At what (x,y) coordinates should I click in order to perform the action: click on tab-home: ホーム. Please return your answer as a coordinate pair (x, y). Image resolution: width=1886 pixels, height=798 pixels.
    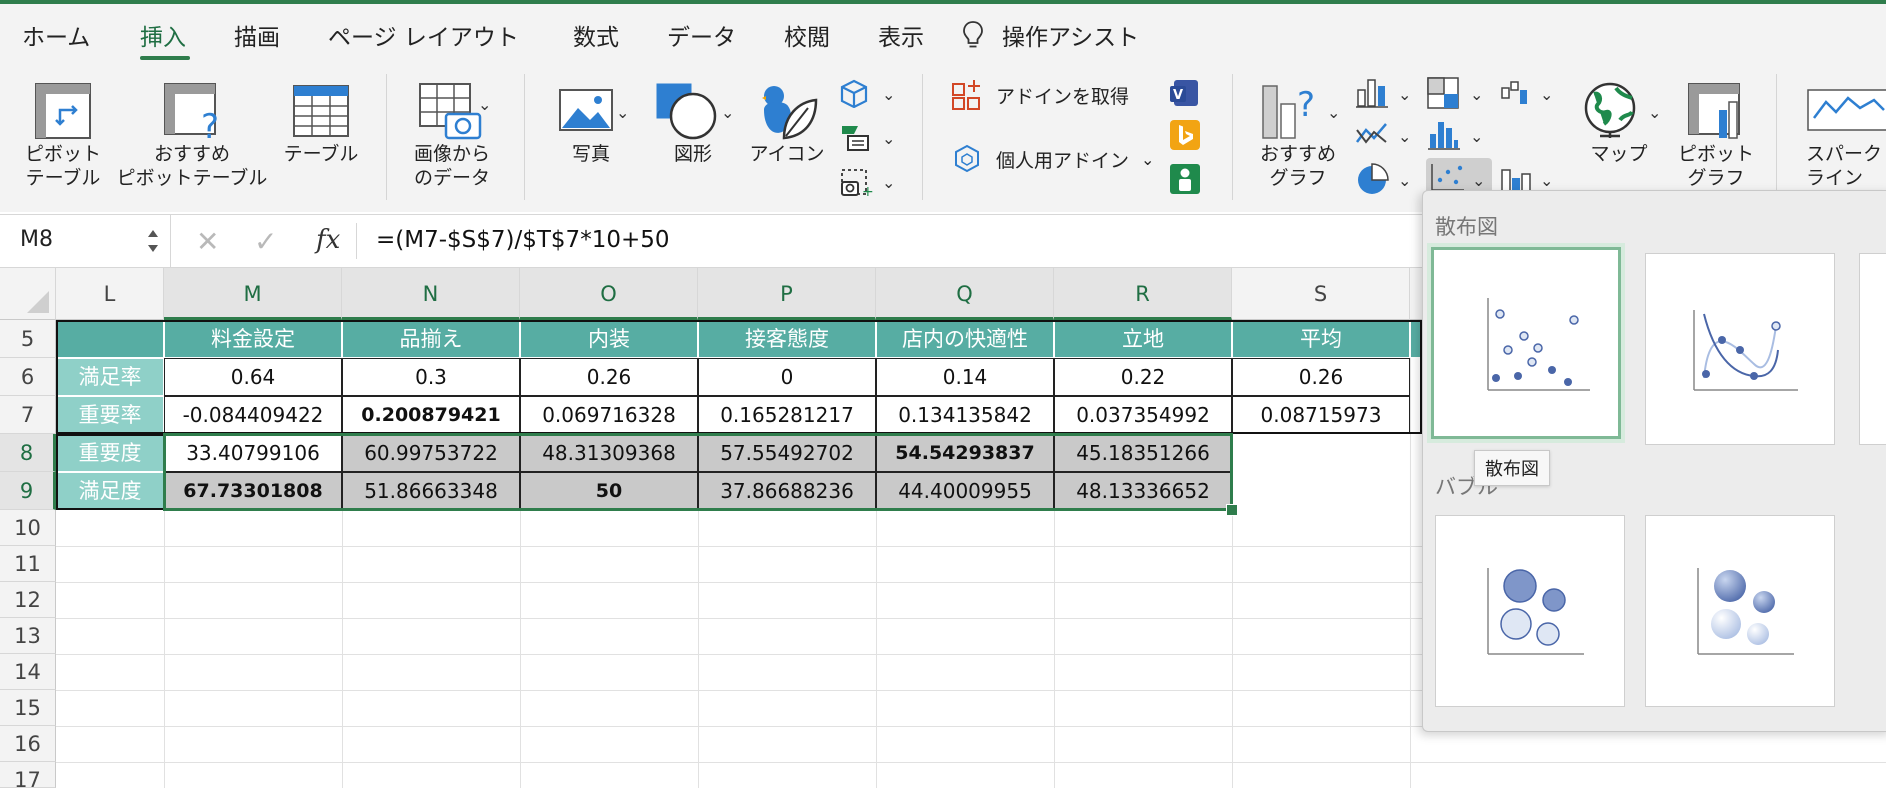
    Looking at the image, I should click on (56, 35).